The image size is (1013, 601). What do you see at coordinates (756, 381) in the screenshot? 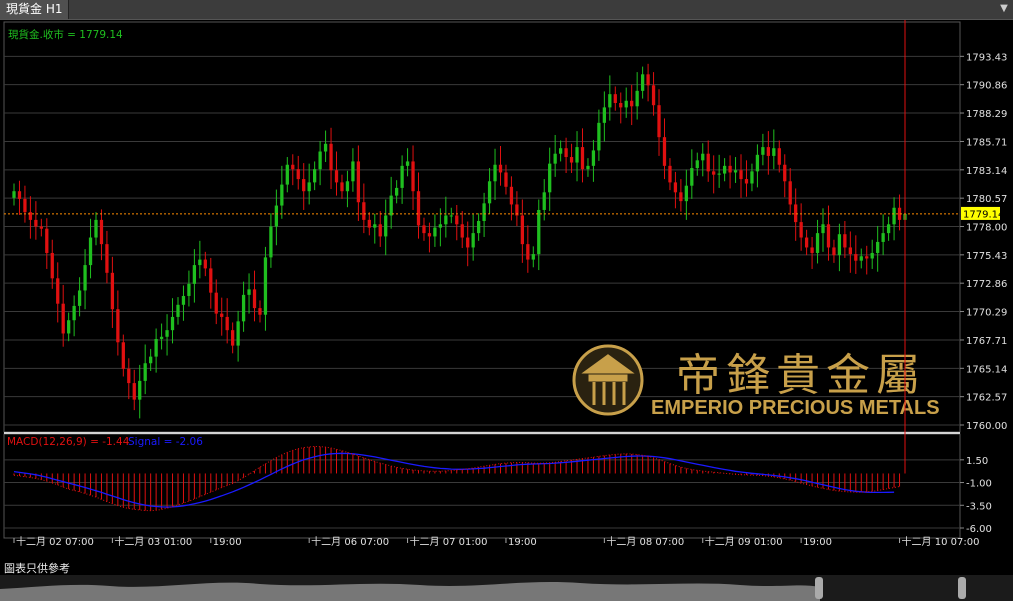
I see `brand-watermark: 帝鋒貴金屬 EMPERIO PRECIOUS METALS` at bounding box center [756, 381].